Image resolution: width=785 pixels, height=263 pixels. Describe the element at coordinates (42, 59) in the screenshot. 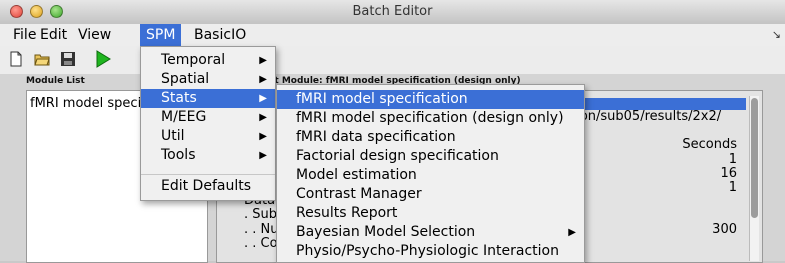

I see `open-folder-icon` at that location.